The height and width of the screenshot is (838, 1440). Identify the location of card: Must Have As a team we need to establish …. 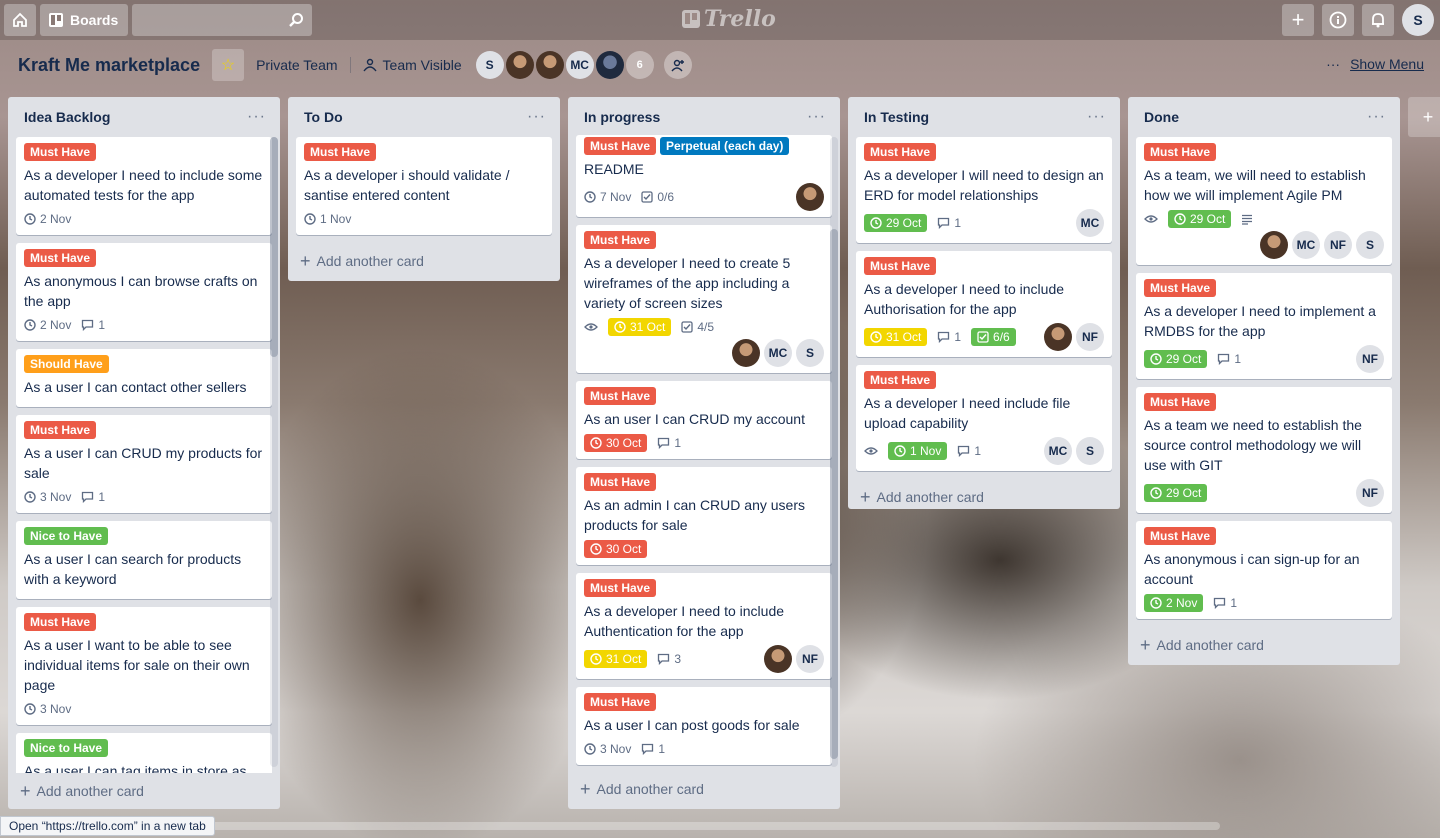
(1264, 450).